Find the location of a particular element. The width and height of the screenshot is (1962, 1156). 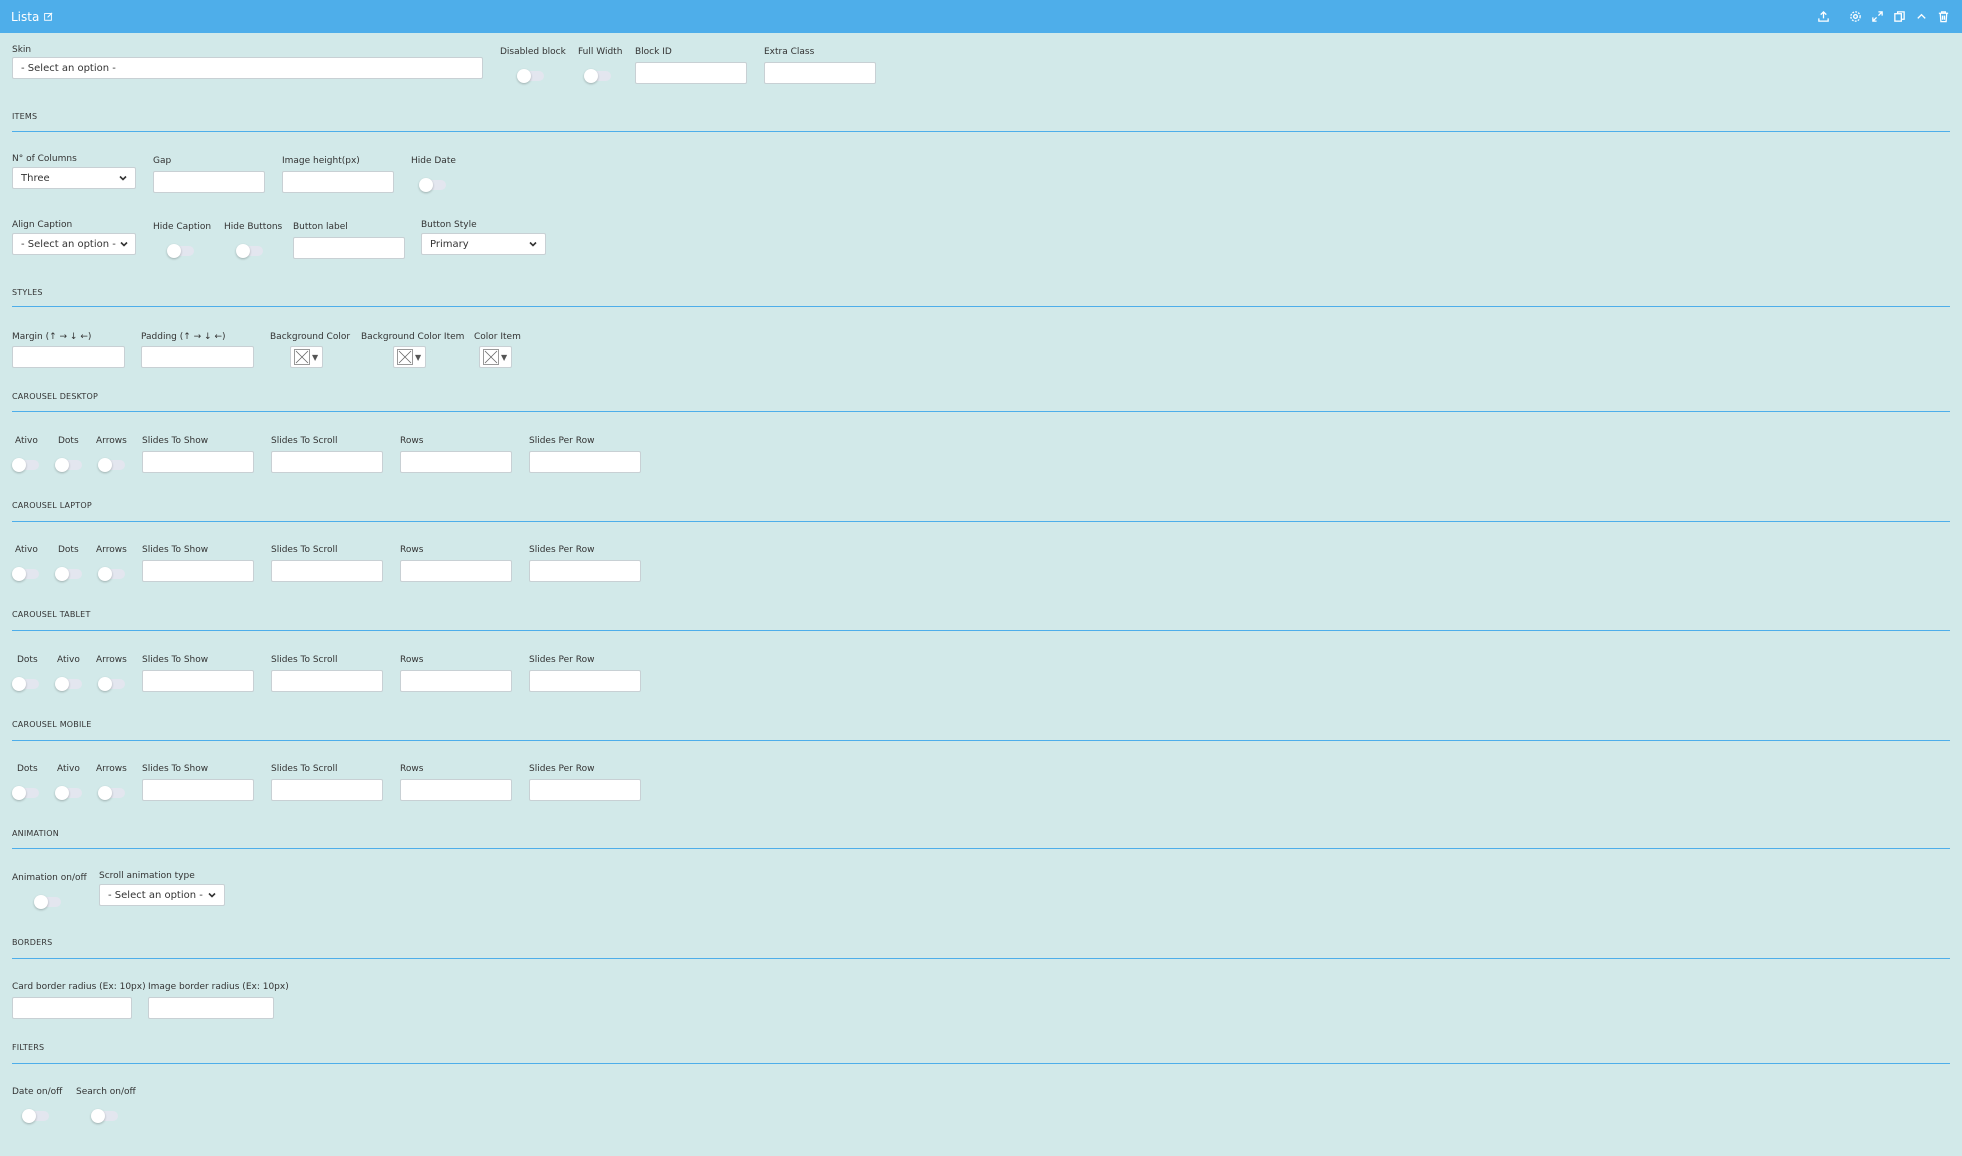

mobile-slides-to-scroll-input is located at coordinates (327, 790).